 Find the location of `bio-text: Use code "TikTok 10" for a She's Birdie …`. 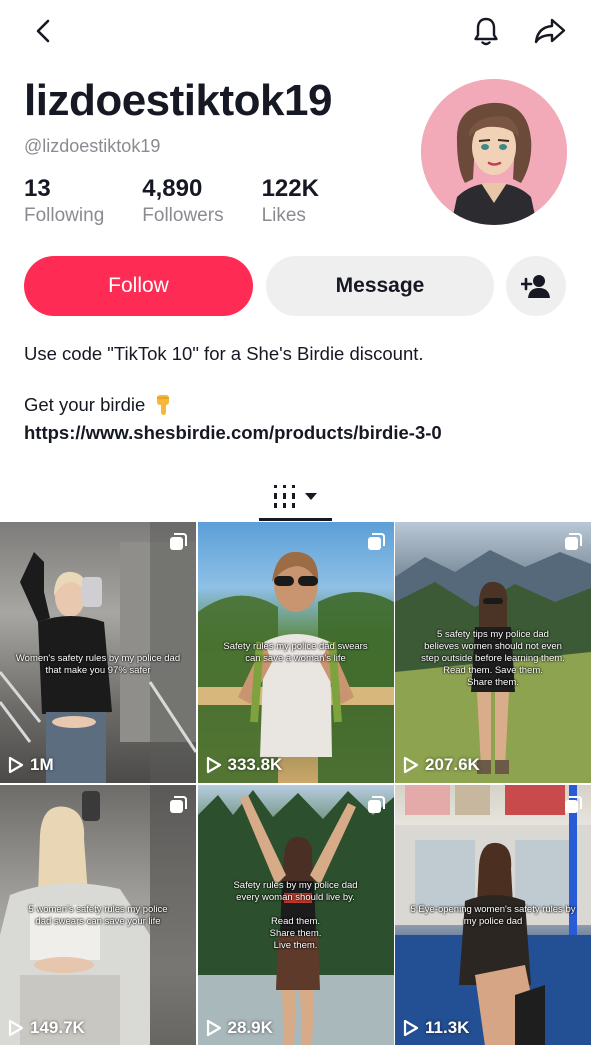

bio-text: Use code "TikTok 10" for a She's Birdie … is located at coordinates (224, 353).